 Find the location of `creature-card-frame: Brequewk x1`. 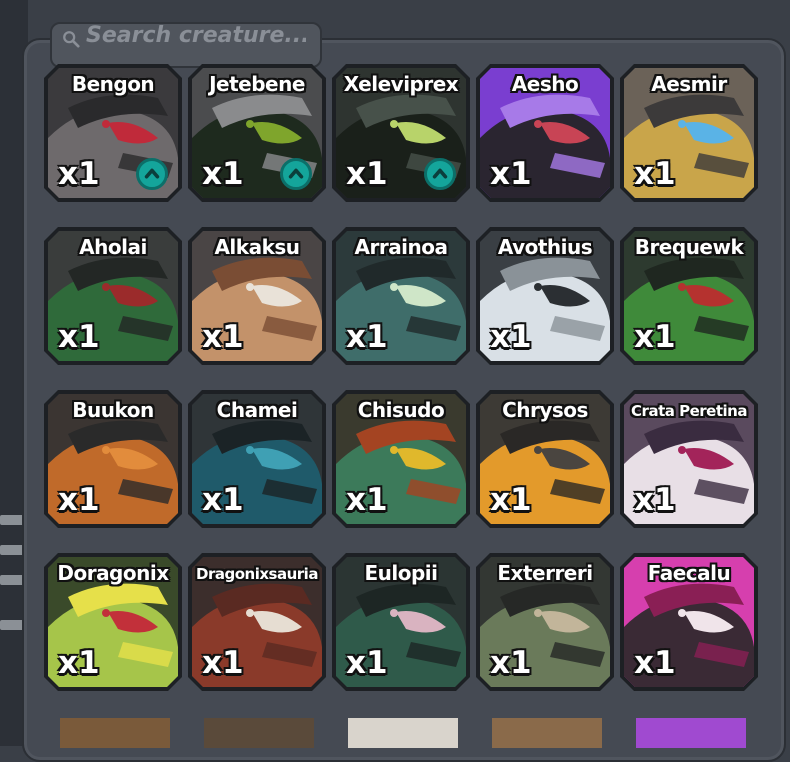

creature-card-frame: Brequewk x1 is located at coordinates (689, 296).